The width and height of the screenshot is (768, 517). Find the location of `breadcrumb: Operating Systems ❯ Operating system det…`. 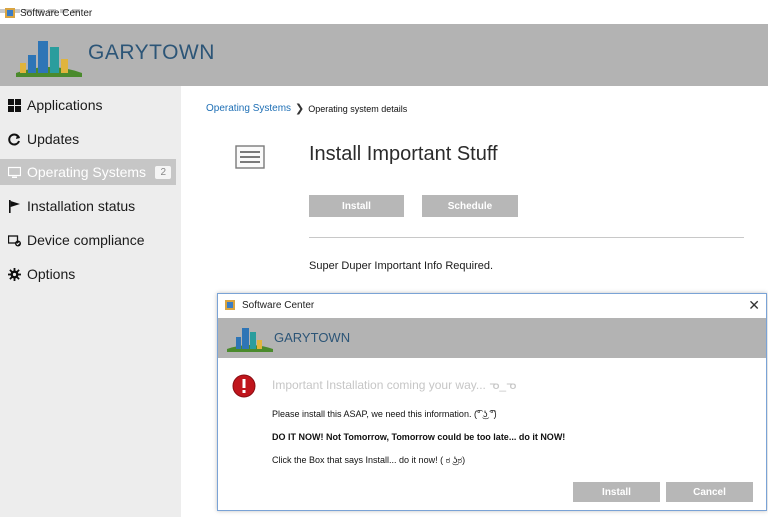

breadcrumb: Operating Systems ❯ Operating system det… is located at coordinates (306, 108).